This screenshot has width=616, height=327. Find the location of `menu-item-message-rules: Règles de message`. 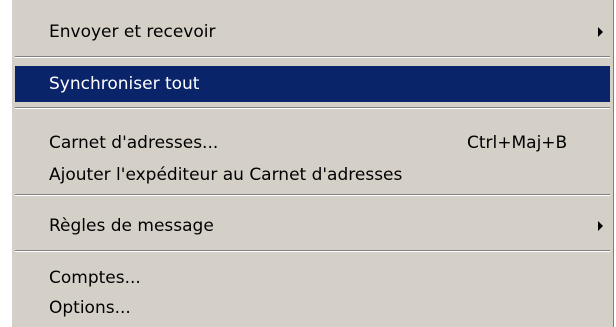

menu-item-message-rules: Règles de message is located at coordinates (312, 226).